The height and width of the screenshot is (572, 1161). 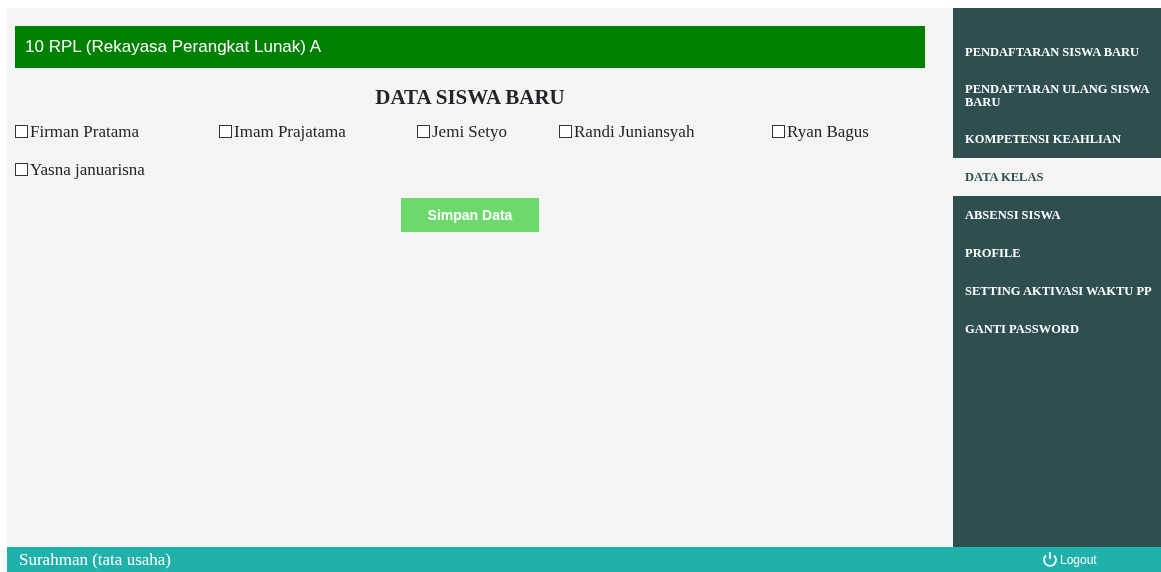 What do you see at coordinates (1057, 253) in the screenshot?
I see `sidebar-item: PROFILE` at bounding box center [1057, 253].